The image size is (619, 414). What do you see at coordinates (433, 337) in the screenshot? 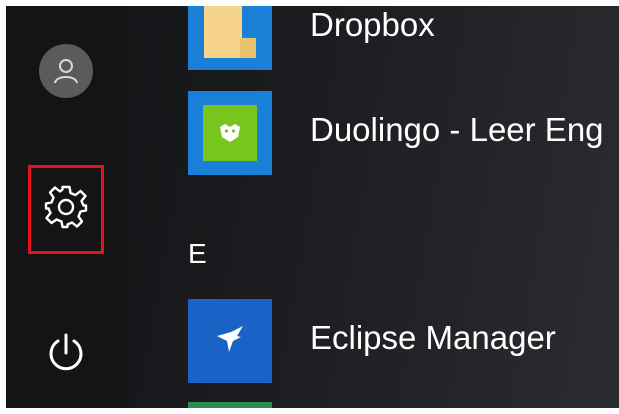
I see `app-name: Eclipse Manager` at bounding box center [433, 337].